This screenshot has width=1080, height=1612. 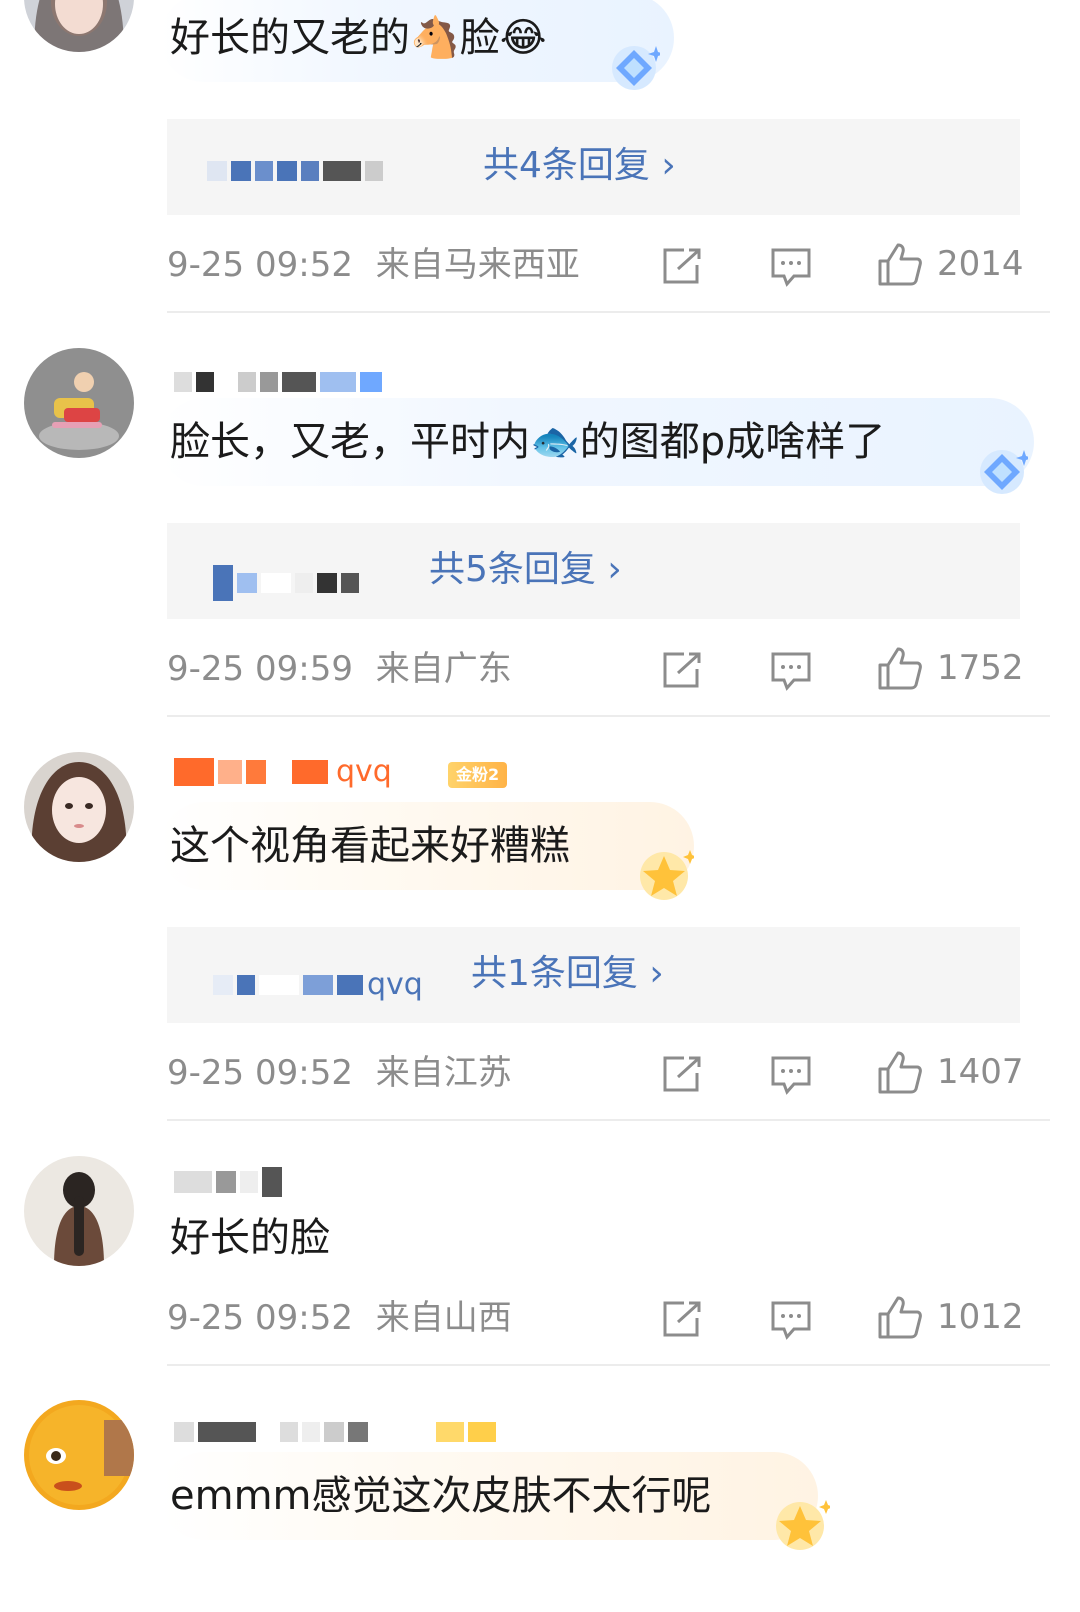 What do you see at coordinates (382, 1238) in the screenshot?
I see `comment-text-bubble: 好长的脸` at bounding box center [382, 1238].